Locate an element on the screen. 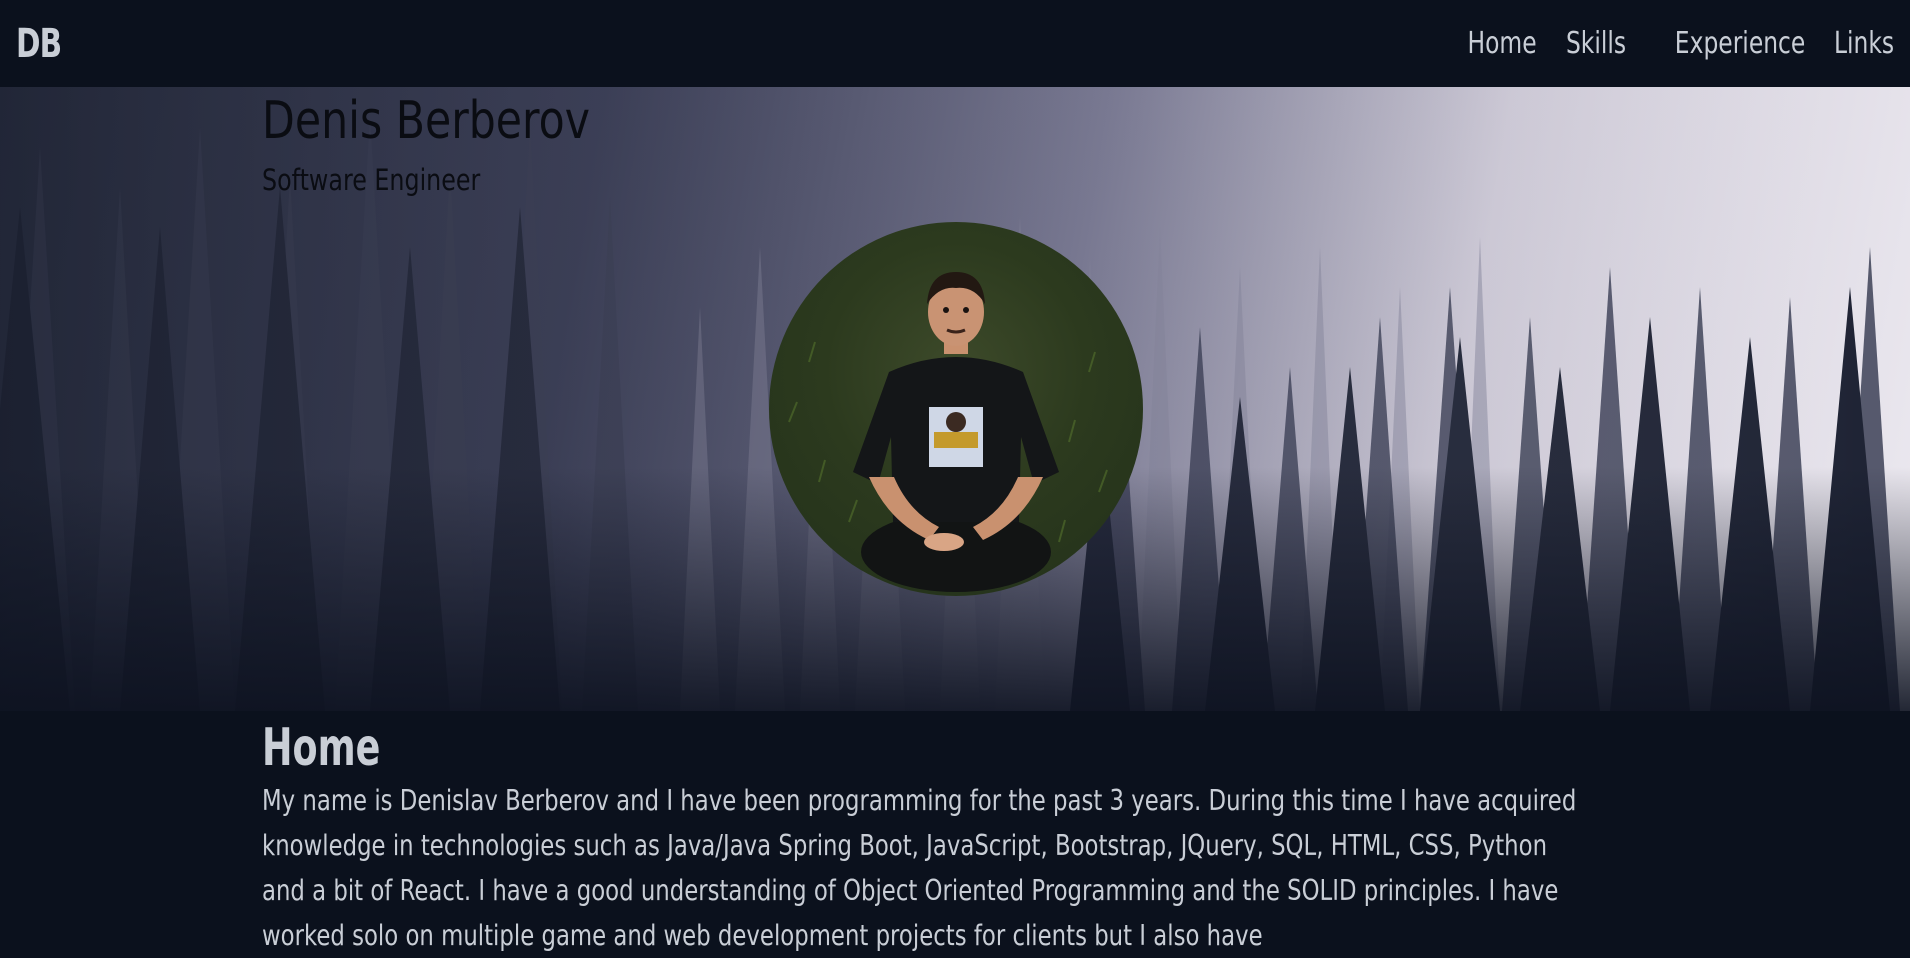 The image size is (1910, 958). brand-logo: DB is located at coordinates (39, 44).